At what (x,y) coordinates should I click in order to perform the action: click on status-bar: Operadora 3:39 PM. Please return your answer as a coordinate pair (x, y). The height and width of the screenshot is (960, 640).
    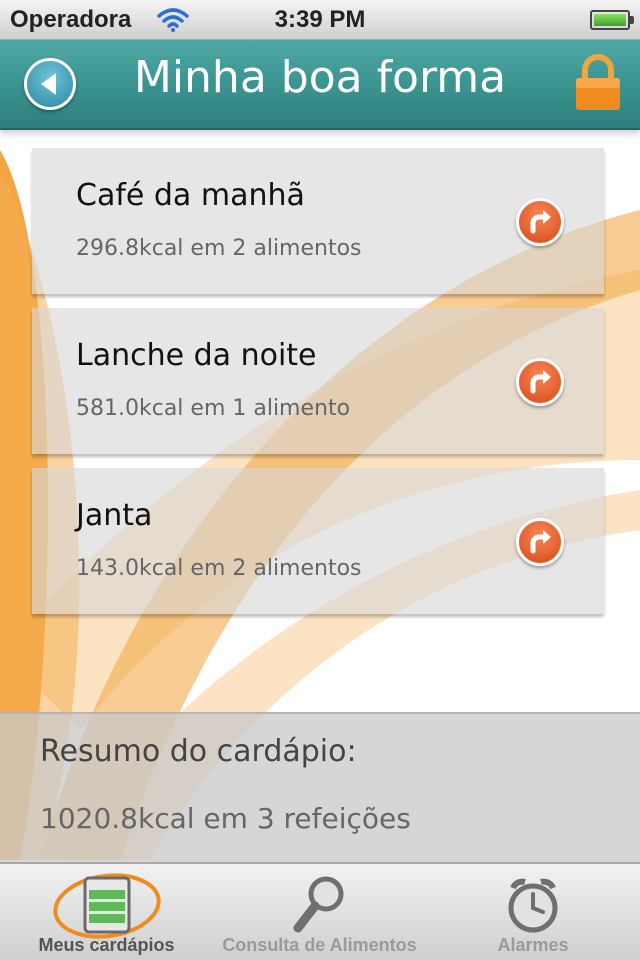
    Looking at the image, I should click on (320, 20).